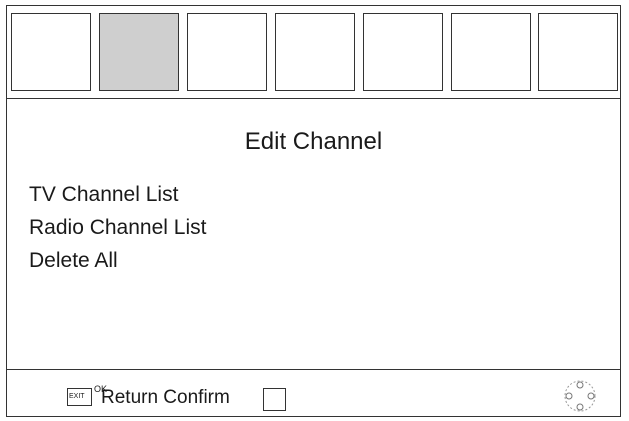 The image size is (629, 421). I want to click on menu-item-radio-channel-list: Radio Channel List, so click(117, 227).